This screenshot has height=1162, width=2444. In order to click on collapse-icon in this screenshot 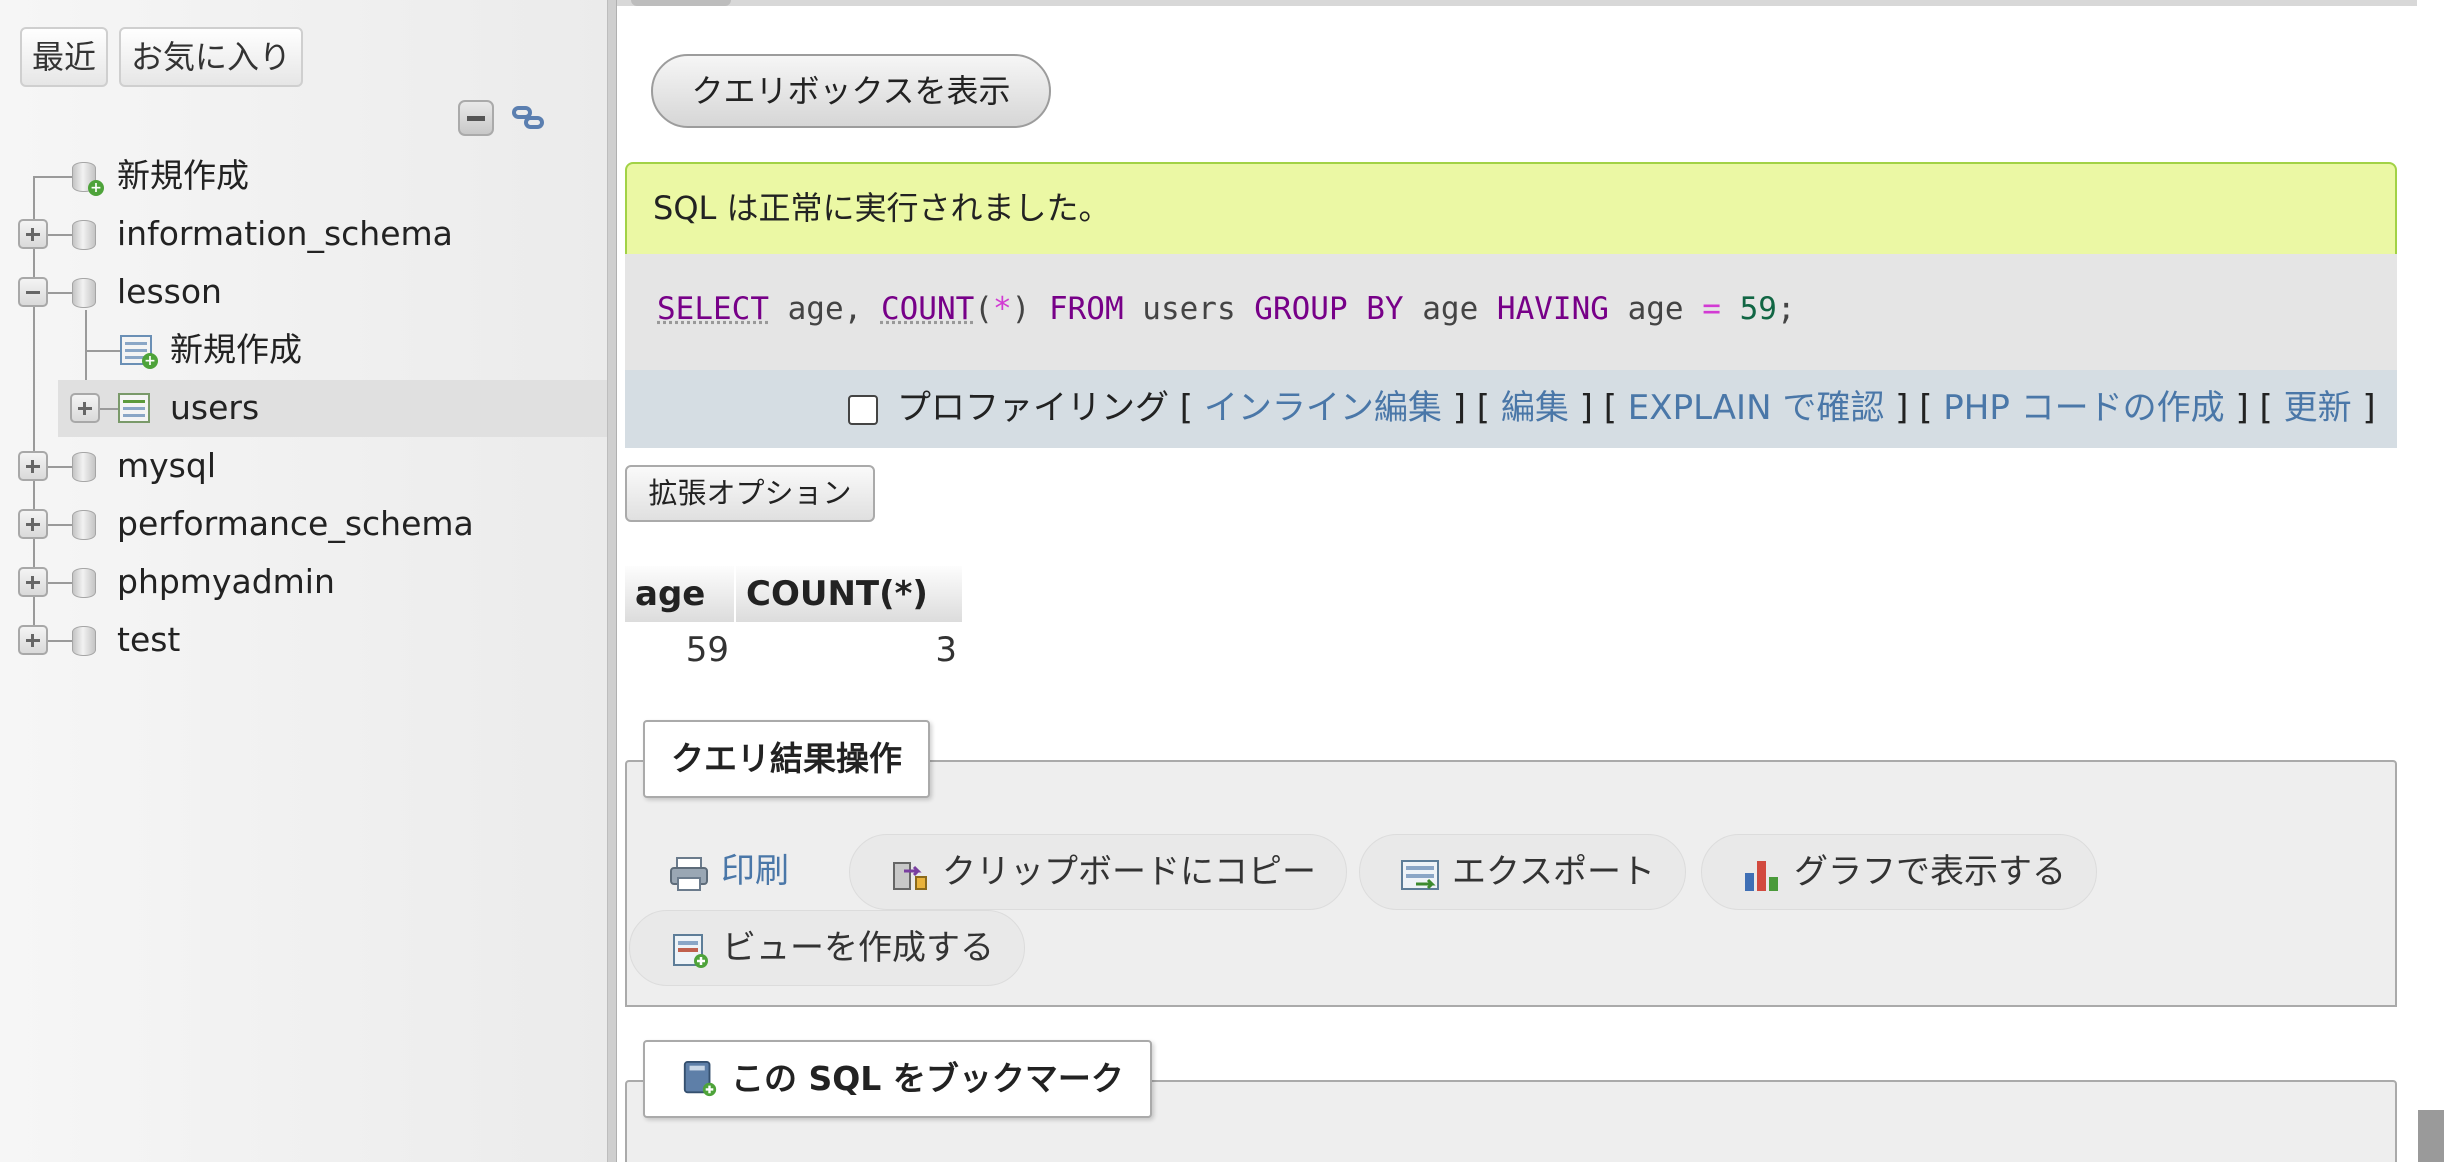, I will do `click(33, 292)`.